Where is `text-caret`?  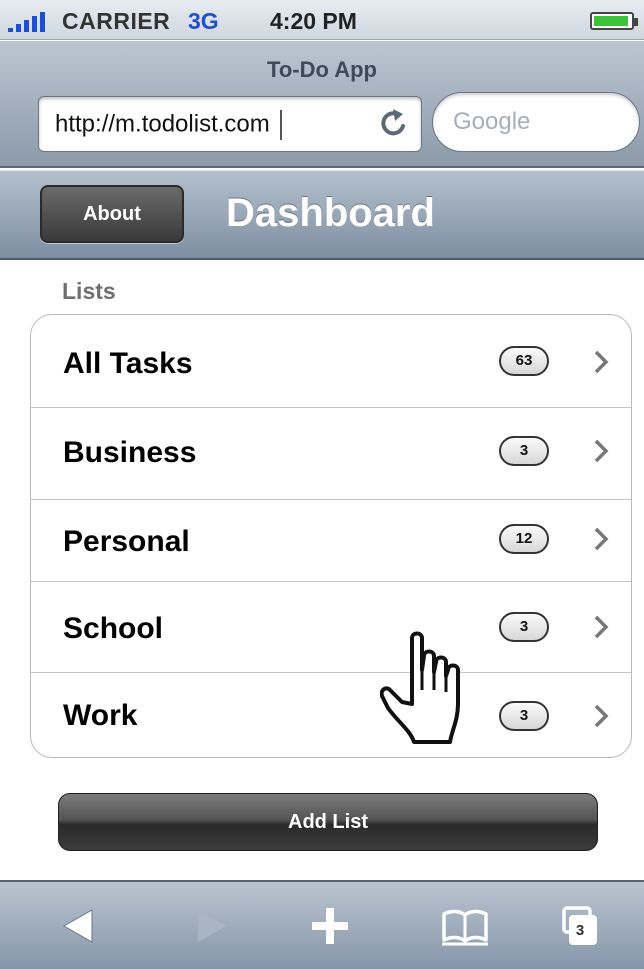 text-caret is located at coordinates (280, 125).